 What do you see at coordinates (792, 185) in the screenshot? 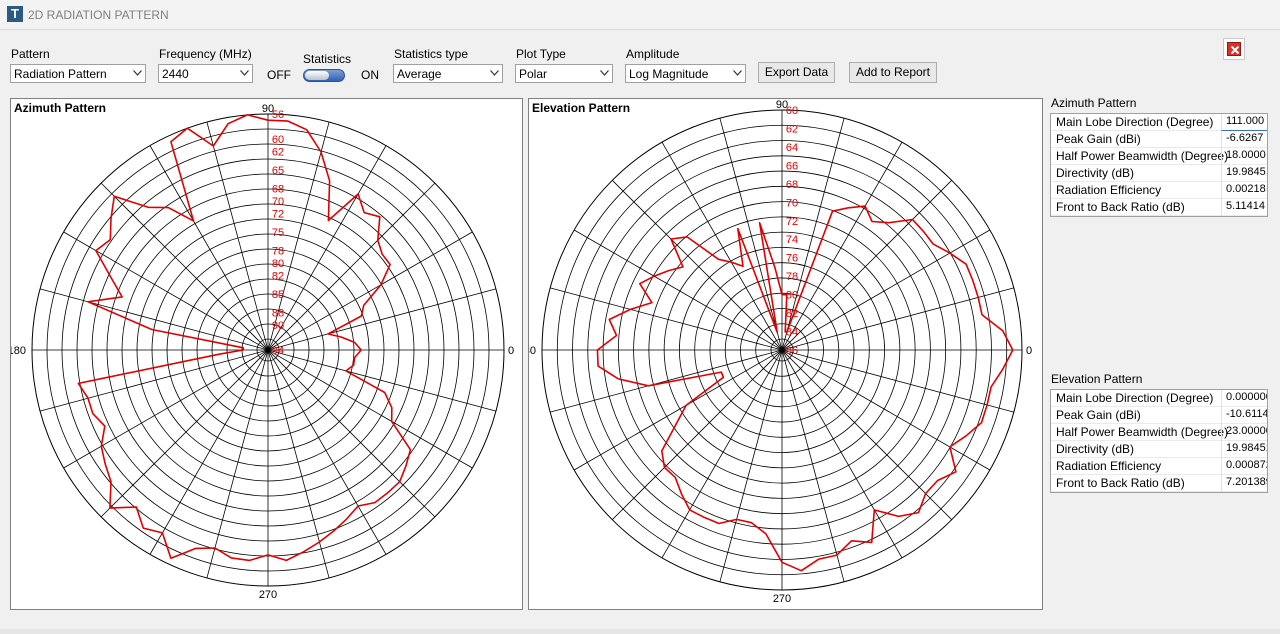
I see `polar-ring-label: 68` at bounding box center [792, 185].